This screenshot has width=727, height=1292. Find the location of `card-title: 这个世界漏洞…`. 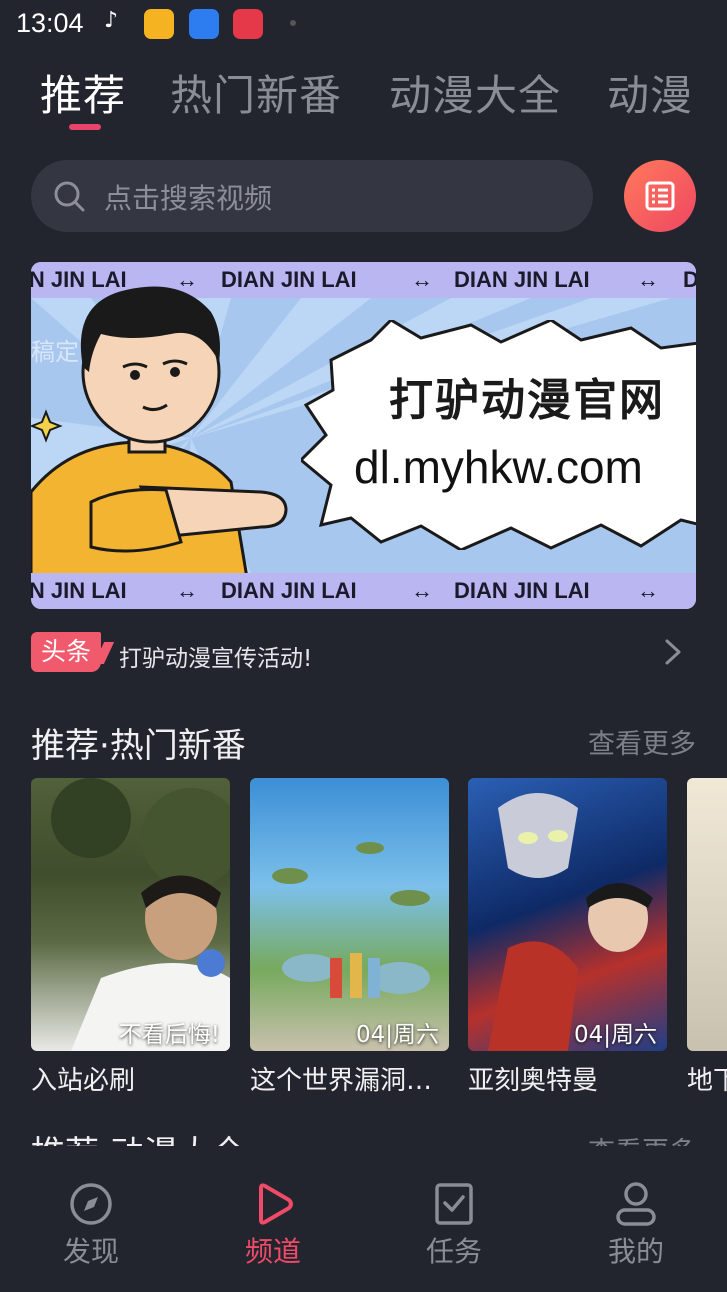

card-title: 这个世界漏洞… is located at coordinates (341, 1081).